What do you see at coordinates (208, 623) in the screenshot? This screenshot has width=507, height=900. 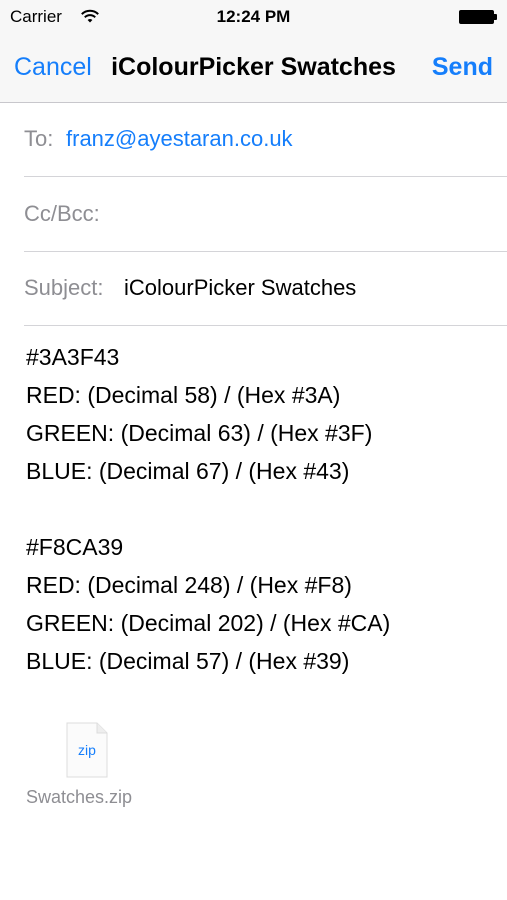 I see `body-line: GREEN: (Decimal 202) / (Hex #CA)` at bounding box center [208, 623].